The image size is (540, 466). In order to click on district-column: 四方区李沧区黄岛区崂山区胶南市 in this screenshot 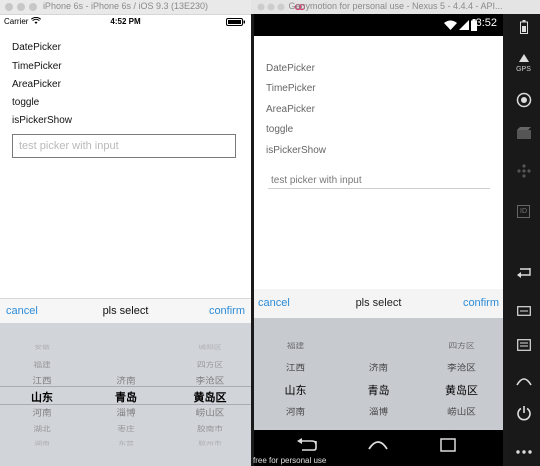, I will do `click(461, 374)`.